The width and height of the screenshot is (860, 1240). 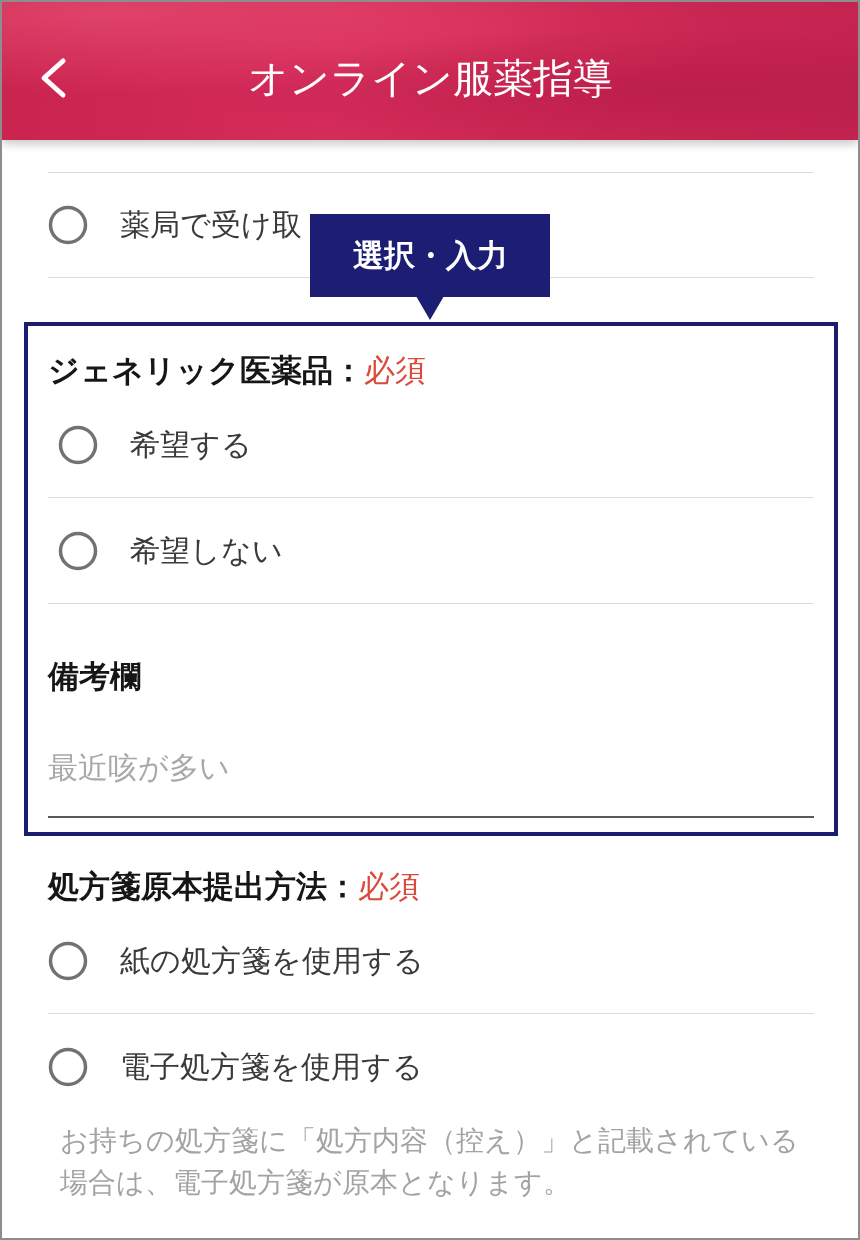 What do you see at coordinates (429, 1162) in the screenshot?
I see `note-text: お持ちの処方箋に「処方内容（控え）」と記載されている場合は、電子処方箋が原本となります。` at bounding box center [429, 1162].